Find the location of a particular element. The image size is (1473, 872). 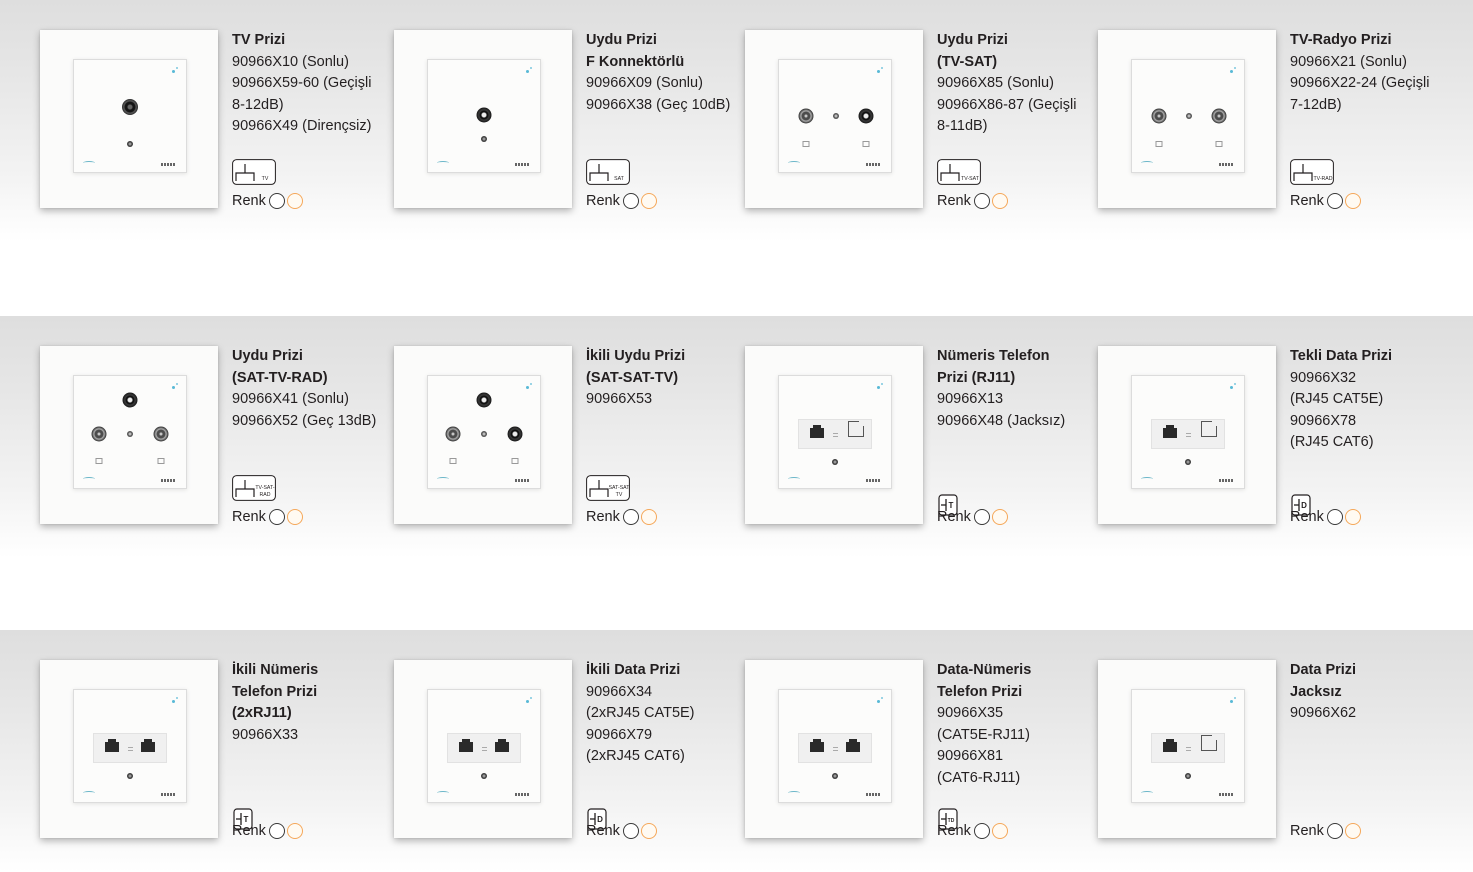

product-code: 90966X48 (Jacksız) is located at coordinates (1001, 420).